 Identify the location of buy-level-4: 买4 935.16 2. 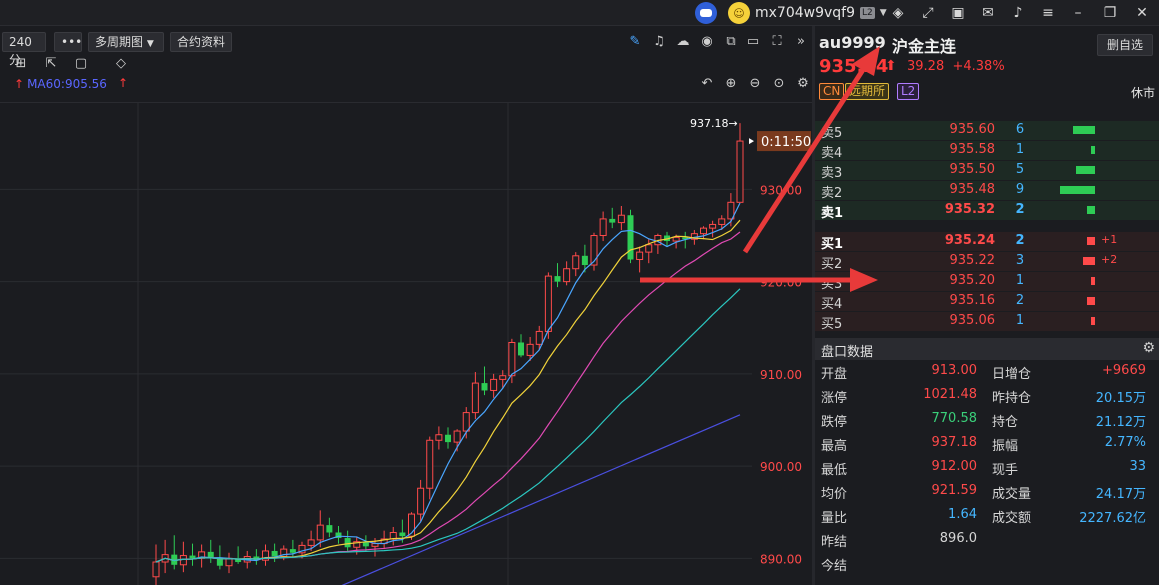
(987, 302).